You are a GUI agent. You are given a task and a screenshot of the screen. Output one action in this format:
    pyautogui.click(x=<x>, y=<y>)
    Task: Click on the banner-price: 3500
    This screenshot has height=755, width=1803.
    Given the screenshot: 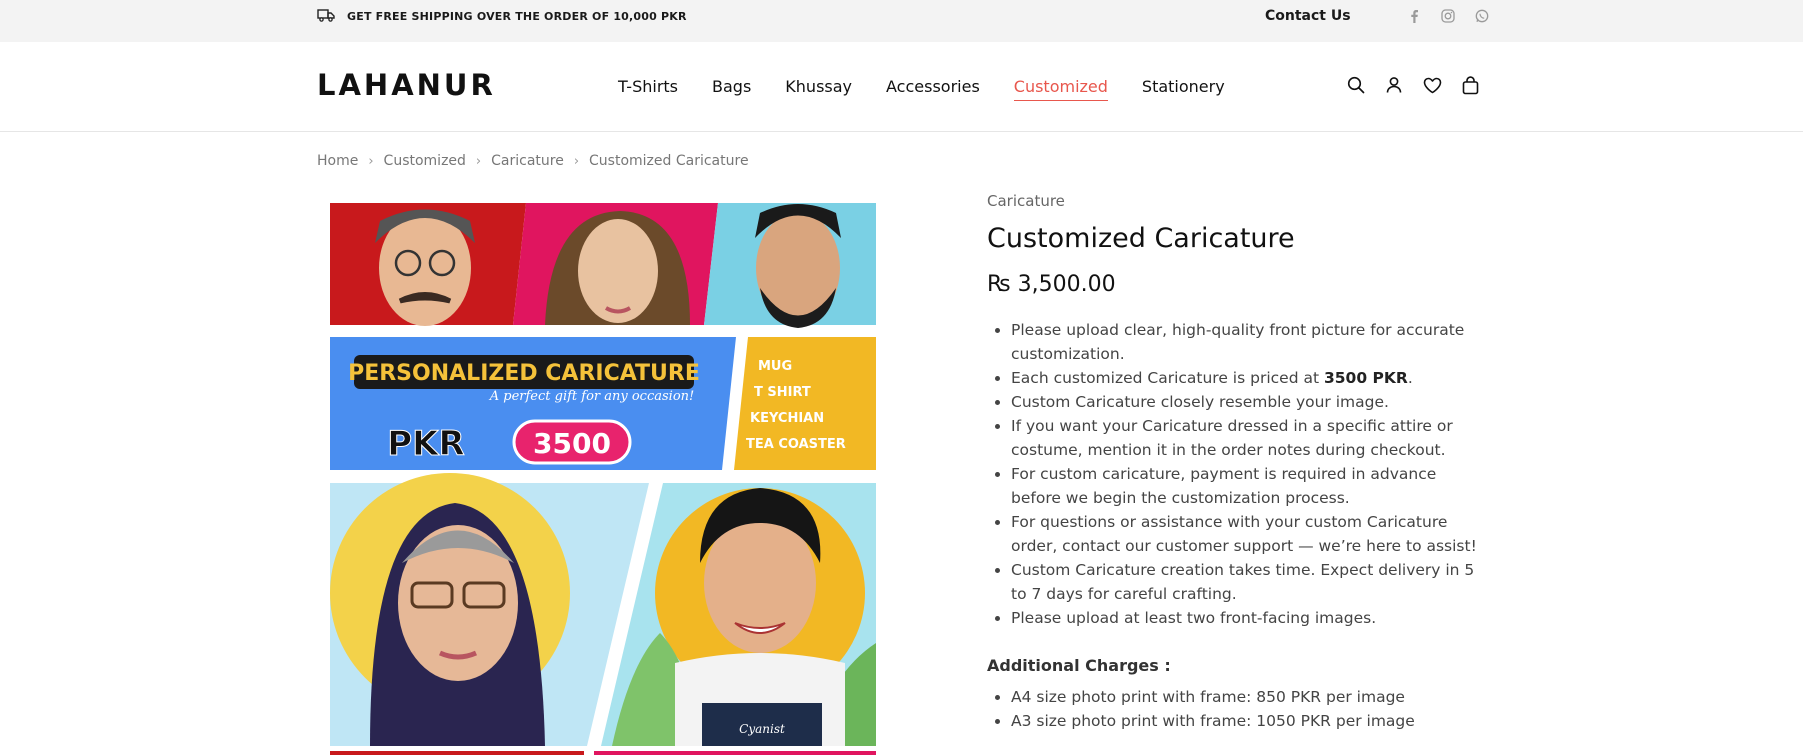 What is the action you would take?
    pyautogui.click(x=572, y=443)
    